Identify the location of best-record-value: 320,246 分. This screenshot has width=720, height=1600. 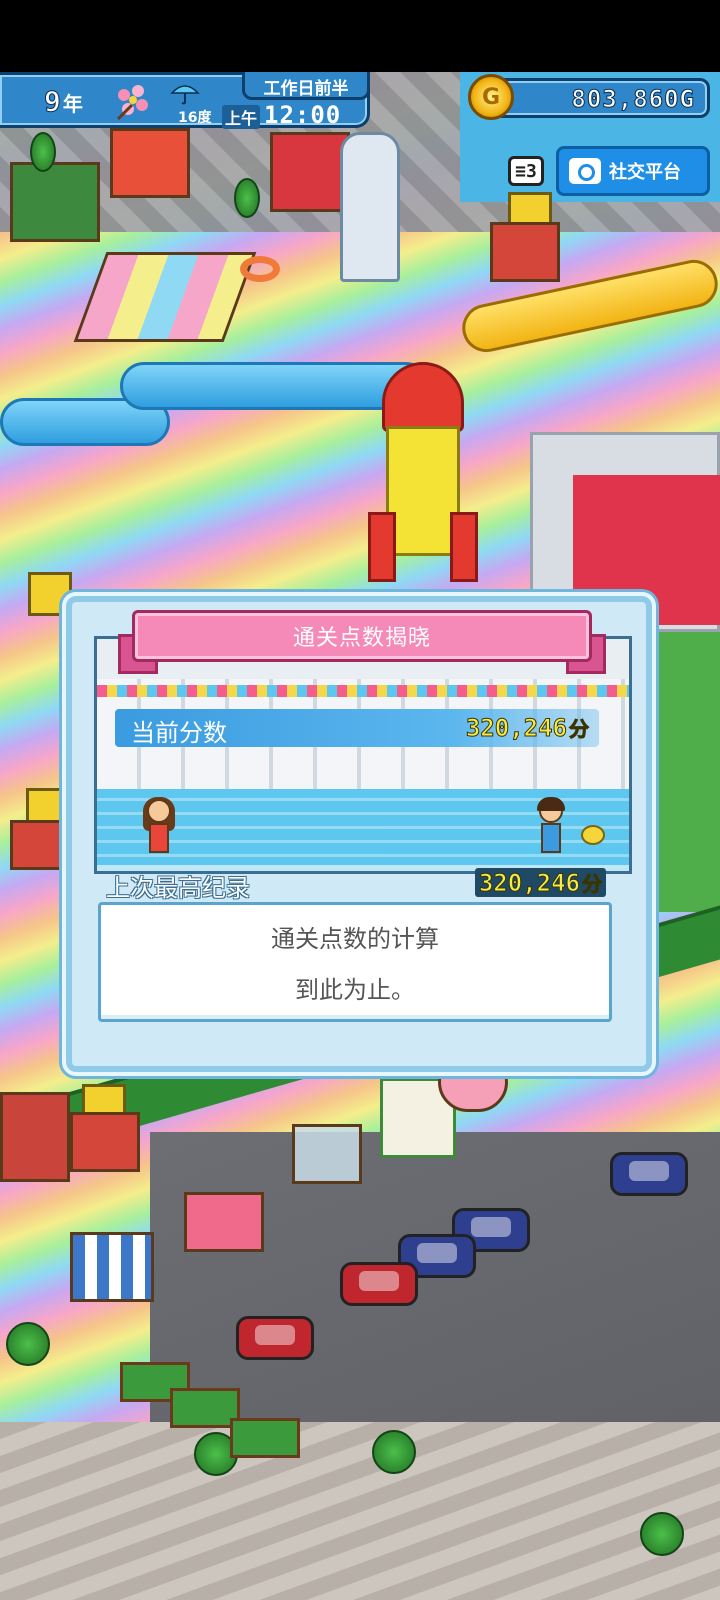
(540, 883).